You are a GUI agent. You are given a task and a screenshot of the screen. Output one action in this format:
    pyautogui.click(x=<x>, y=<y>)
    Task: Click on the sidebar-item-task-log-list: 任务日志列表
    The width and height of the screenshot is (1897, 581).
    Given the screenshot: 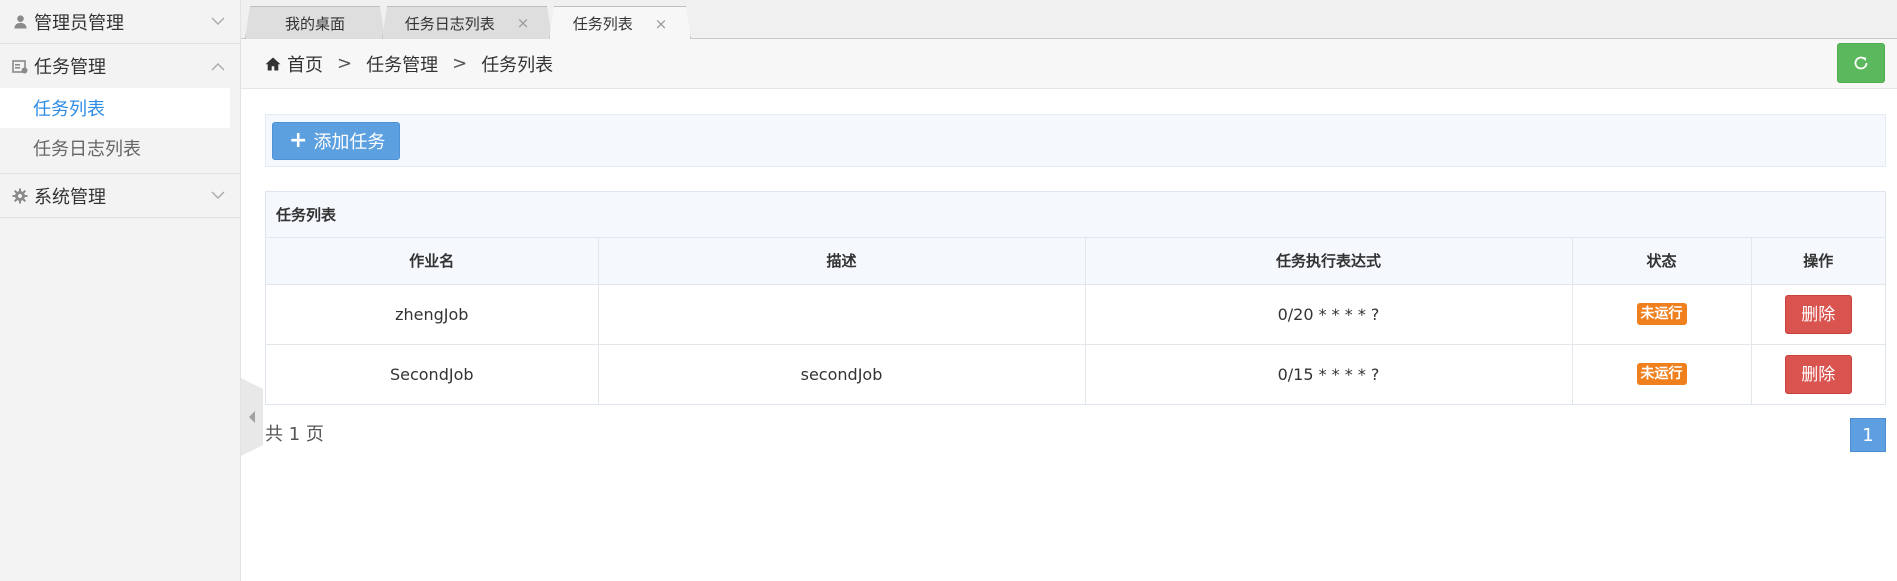 What is the action you would take?
    pyautogui.click(x=115, y=148)
    